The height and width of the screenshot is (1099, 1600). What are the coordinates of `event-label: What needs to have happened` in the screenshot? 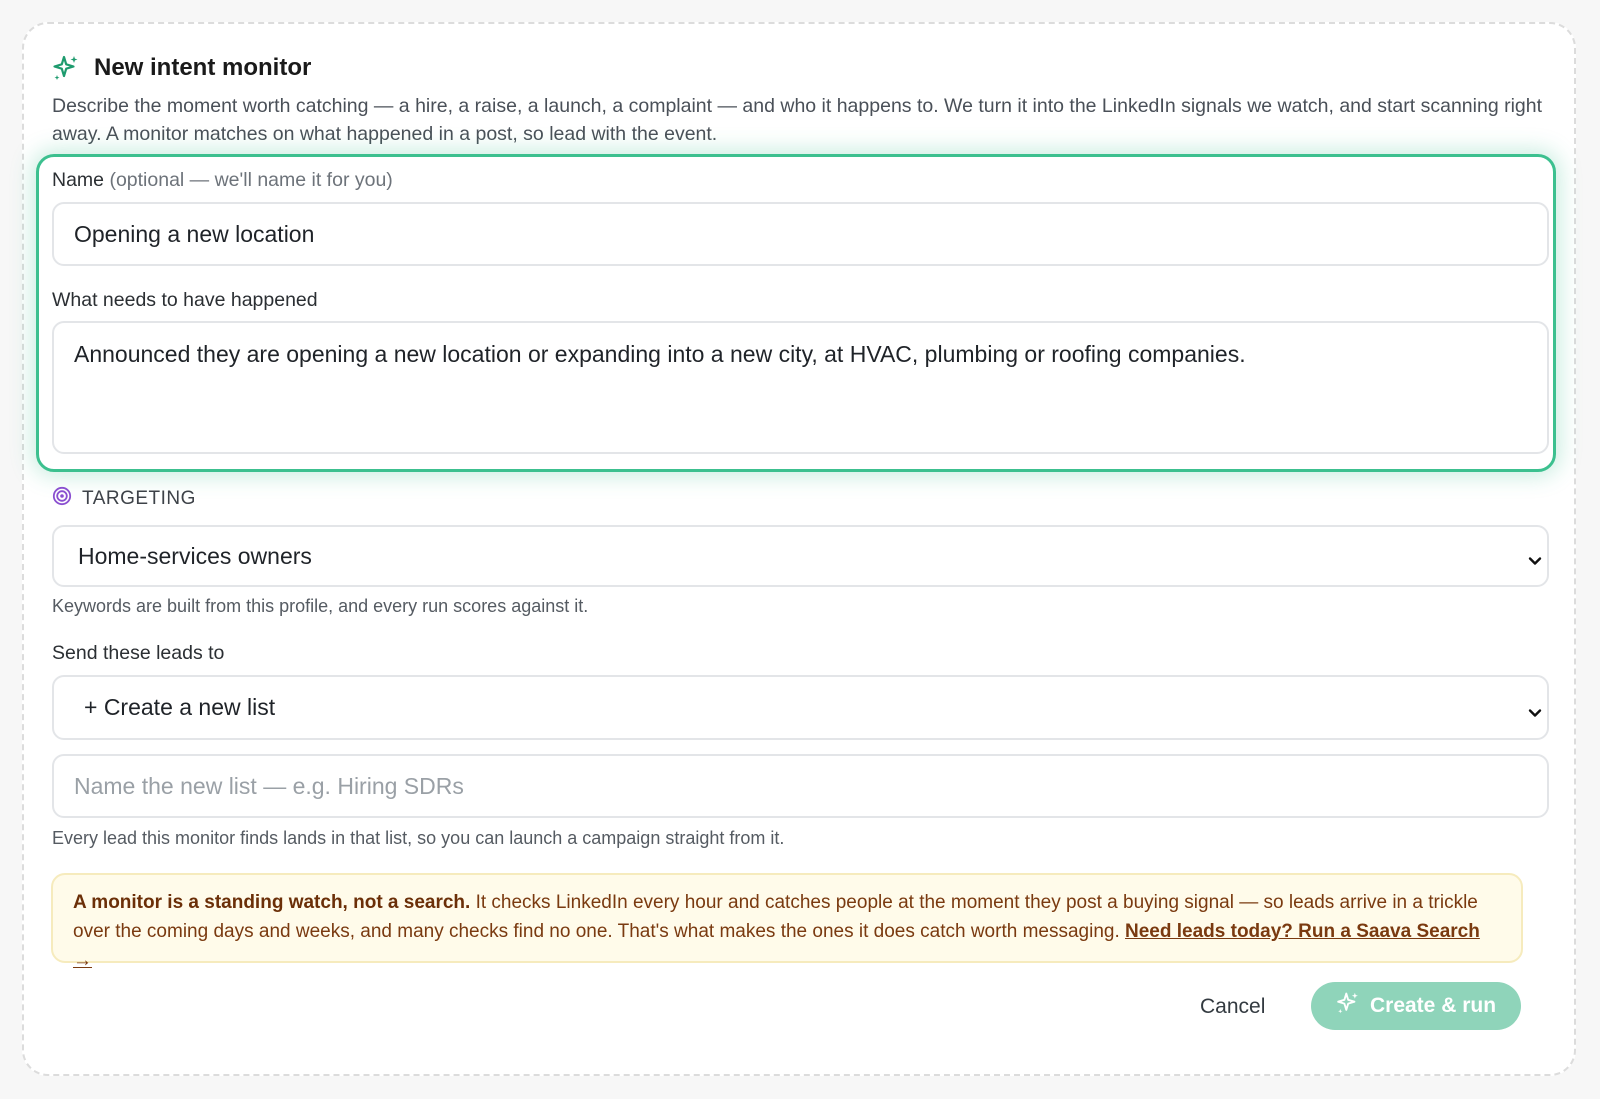 It's located at (185, 300).